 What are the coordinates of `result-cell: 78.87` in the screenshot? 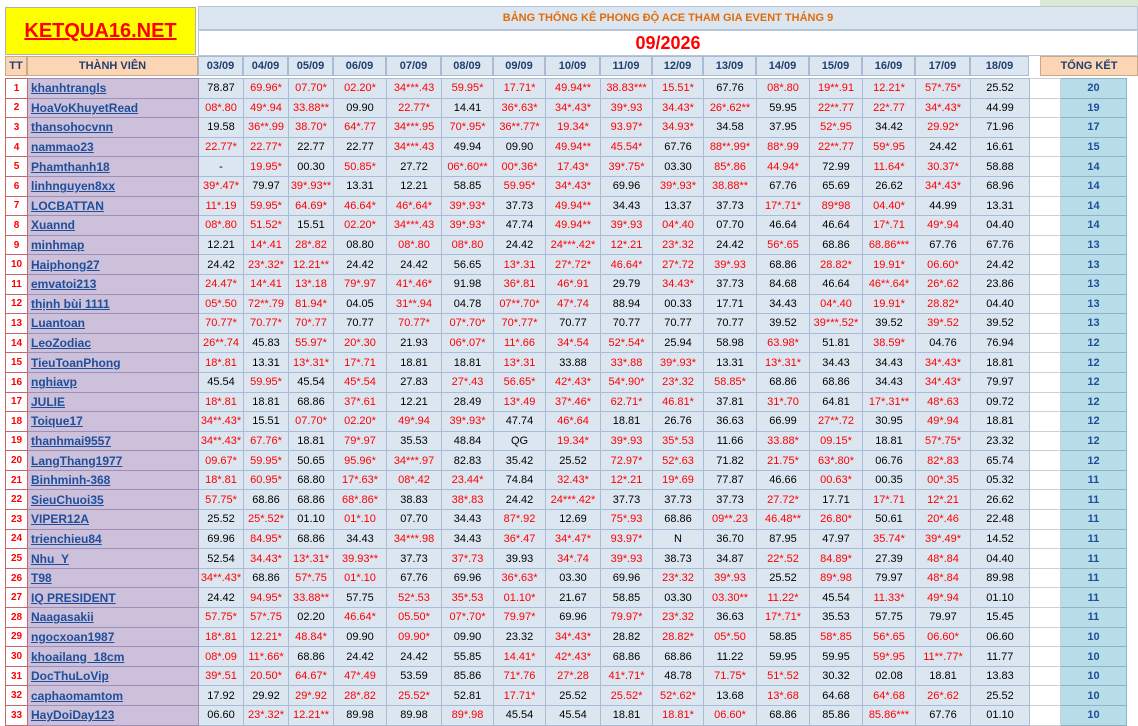 It's located at (221, 88).